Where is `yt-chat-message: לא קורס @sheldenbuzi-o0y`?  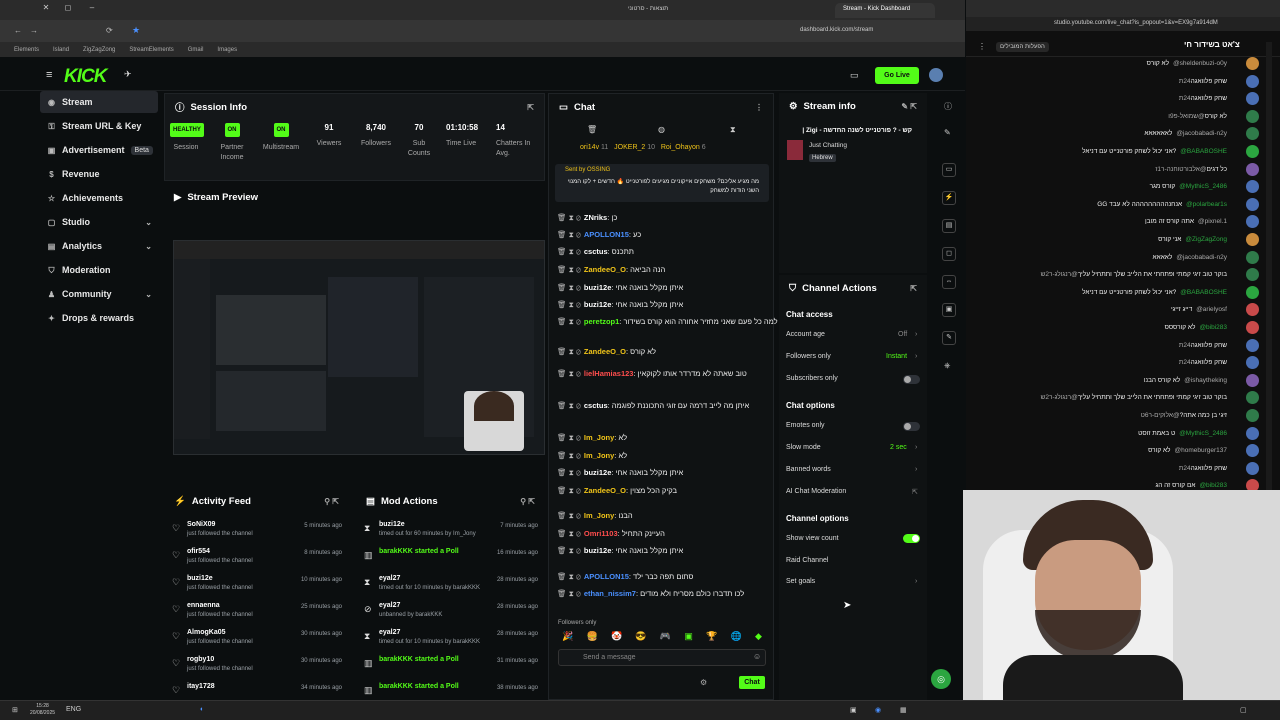
yt-chat-message: לא קורס @sheldenbuzi-o0y is located at coordinates (1120, 63).